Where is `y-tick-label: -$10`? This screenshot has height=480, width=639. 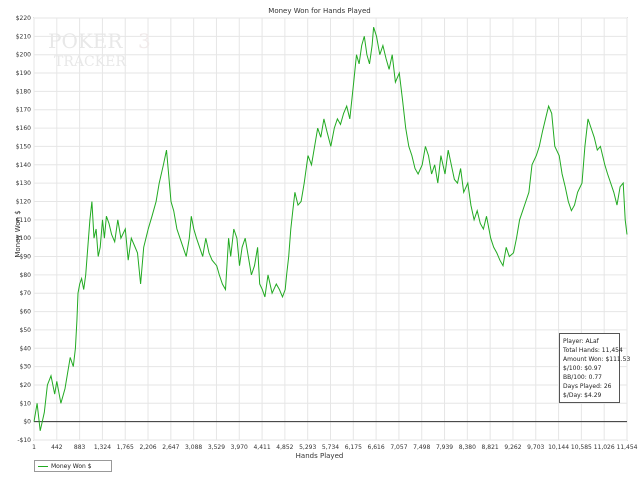
y-tick-label: -$10 is located at coordinates (24, 440).